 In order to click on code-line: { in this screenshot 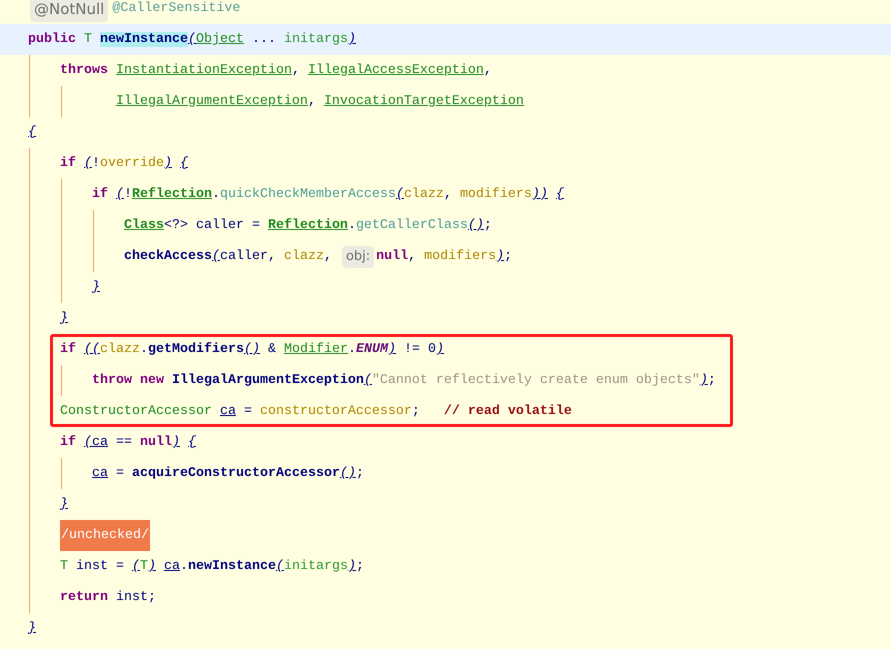, I will do `click(32, 133)`.